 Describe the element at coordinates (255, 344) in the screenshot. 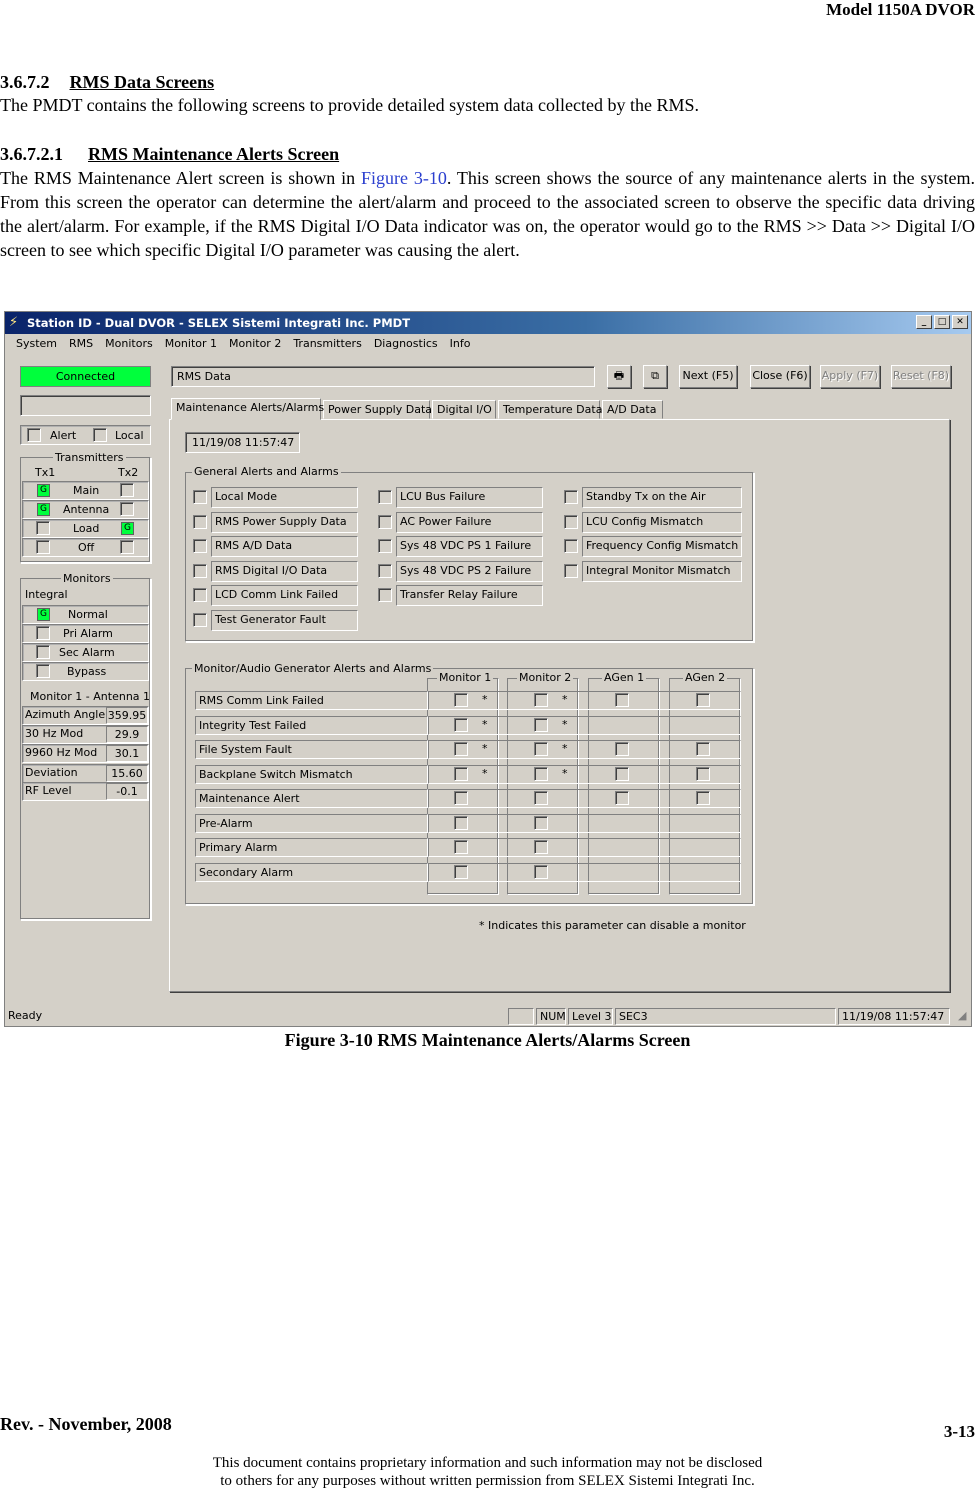

I see `menu-monitor-2: Monitor 2` at that location.